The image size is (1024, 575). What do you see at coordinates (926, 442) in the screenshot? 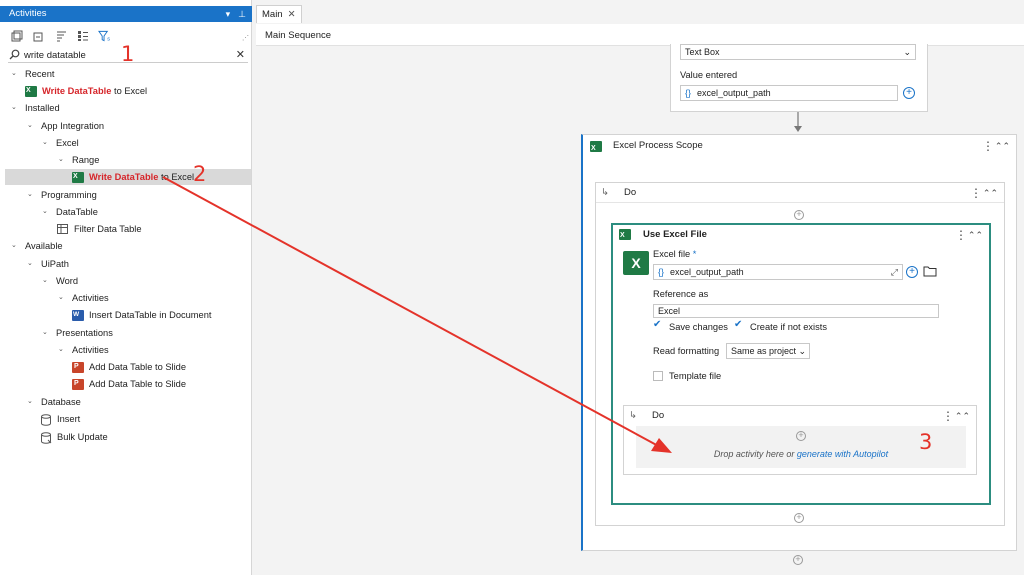
I see `annotation-number-3: 3` at bounding box center [926, 442].